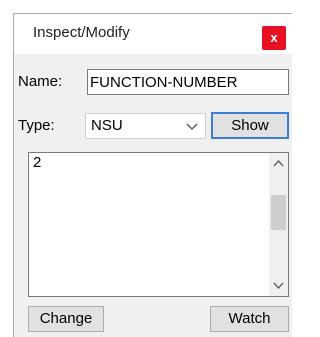 The height and width of the screenshot is (337, 320). Describe the element at coordinates (153, 34) in the screenshot. I see `title-bar: Inspect/Modify x` at that location.